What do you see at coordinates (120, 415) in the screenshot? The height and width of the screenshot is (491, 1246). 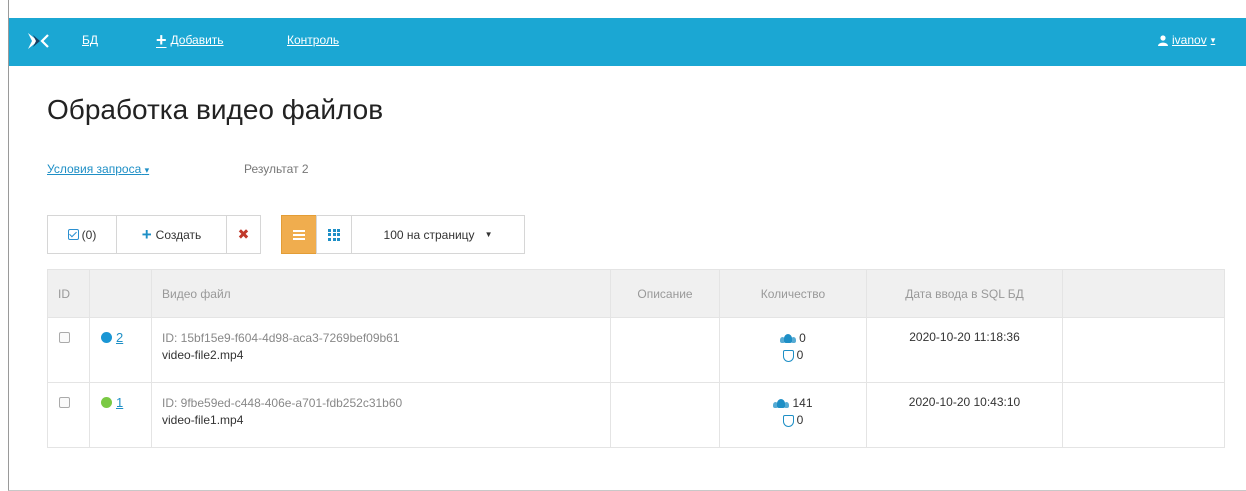 I see `status-cell: 1` at bounding box center [120, 415].